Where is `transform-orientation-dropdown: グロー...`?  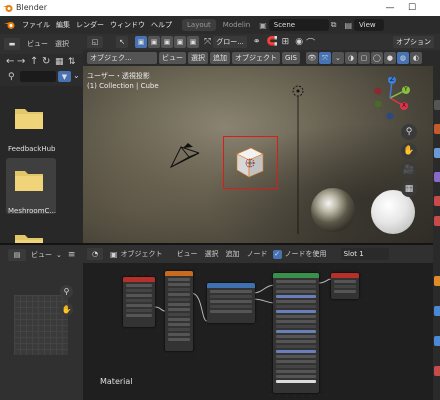 transform-orientation-dropdown: グロー... is located at coordinates (230, 42).